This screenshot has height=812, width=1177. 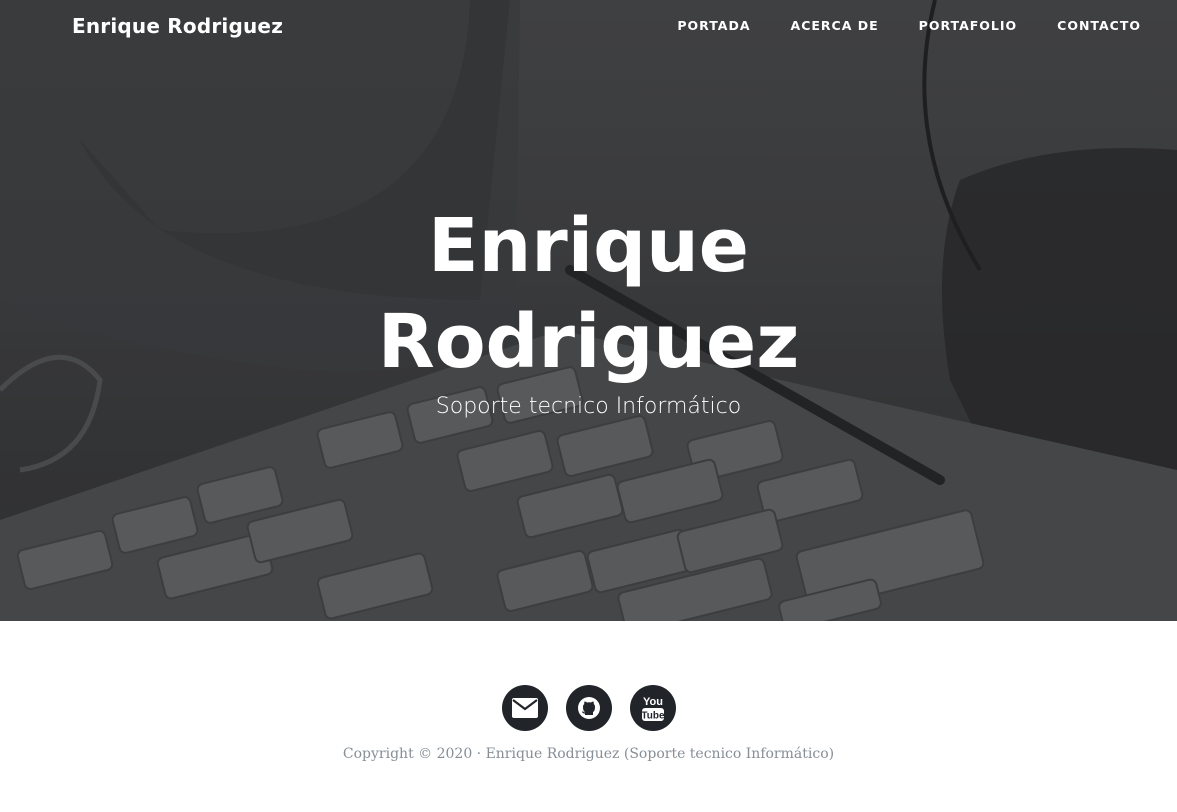 What do you see at coordinates (909, 25) in the screenshot?
I see `main-nav: PORTADA ACERCA DE PORTAFOLIO CONTACTO` at bounding box center [909, 25].